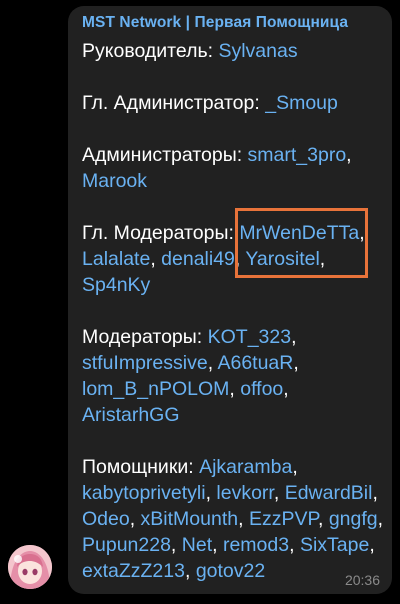  Describe the element at coordinates (198, 259) in the screenshot. I see `mention-link: denali49` at that location.